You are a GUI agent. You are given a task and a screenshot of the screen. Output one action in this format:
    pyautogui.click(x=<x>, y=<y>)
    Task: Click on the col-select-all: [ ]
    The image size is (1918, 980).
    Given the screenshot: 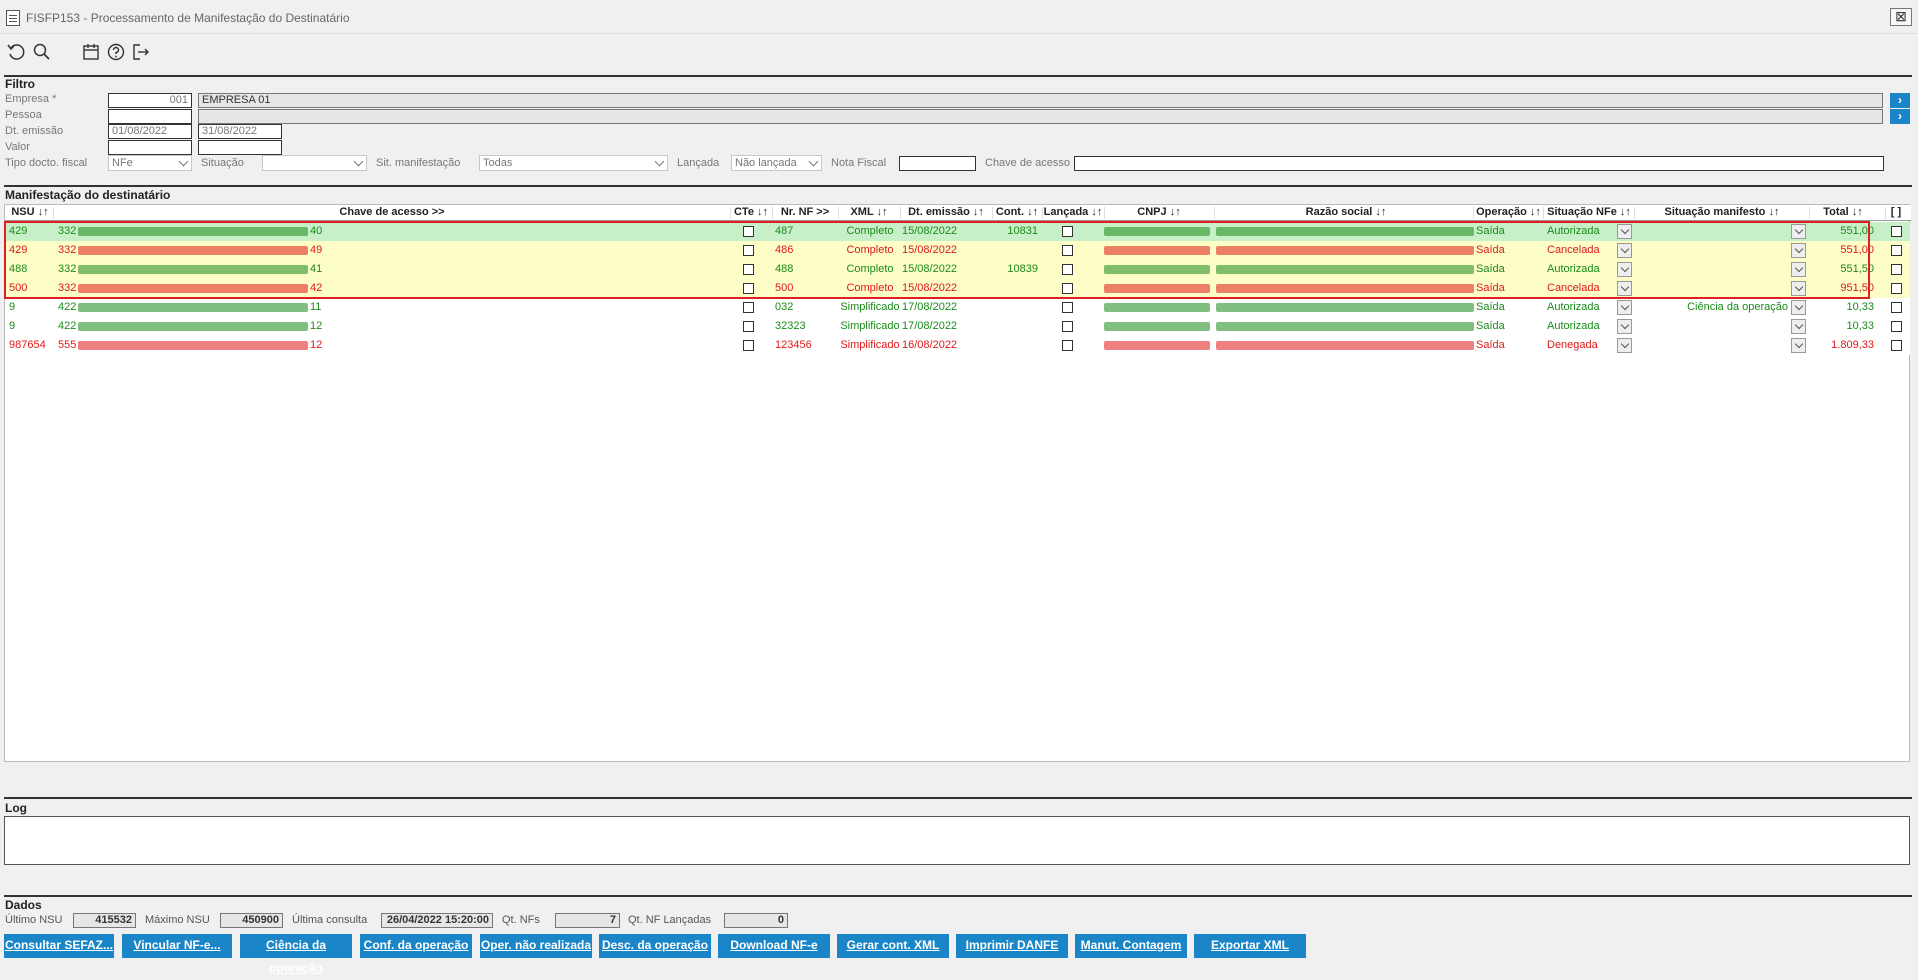 What is the action you would take?
    pyautogui.click(x=1896, y=212)
    